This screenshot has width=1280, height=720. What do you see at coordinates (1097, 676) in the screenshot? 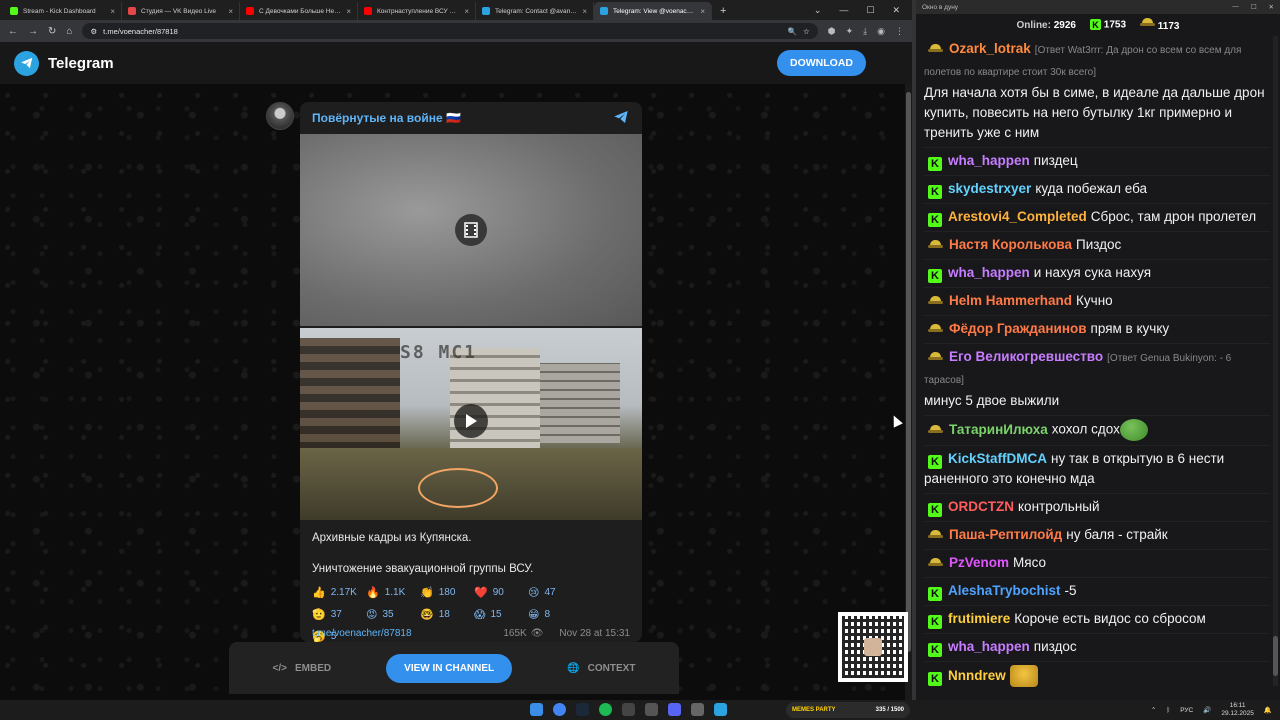
I see `chat-message: K Nnndrew` at bounding box center [1097, 676].